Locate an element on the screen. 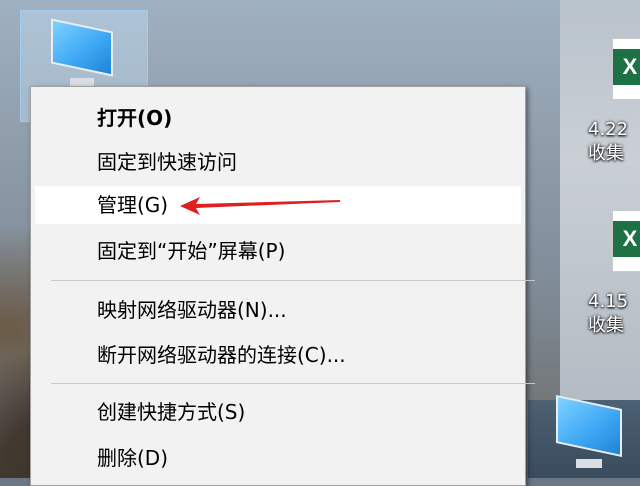 The image size is (640, 486). menu-item-delete: 删除(D) is located at coordinates (278, 458).